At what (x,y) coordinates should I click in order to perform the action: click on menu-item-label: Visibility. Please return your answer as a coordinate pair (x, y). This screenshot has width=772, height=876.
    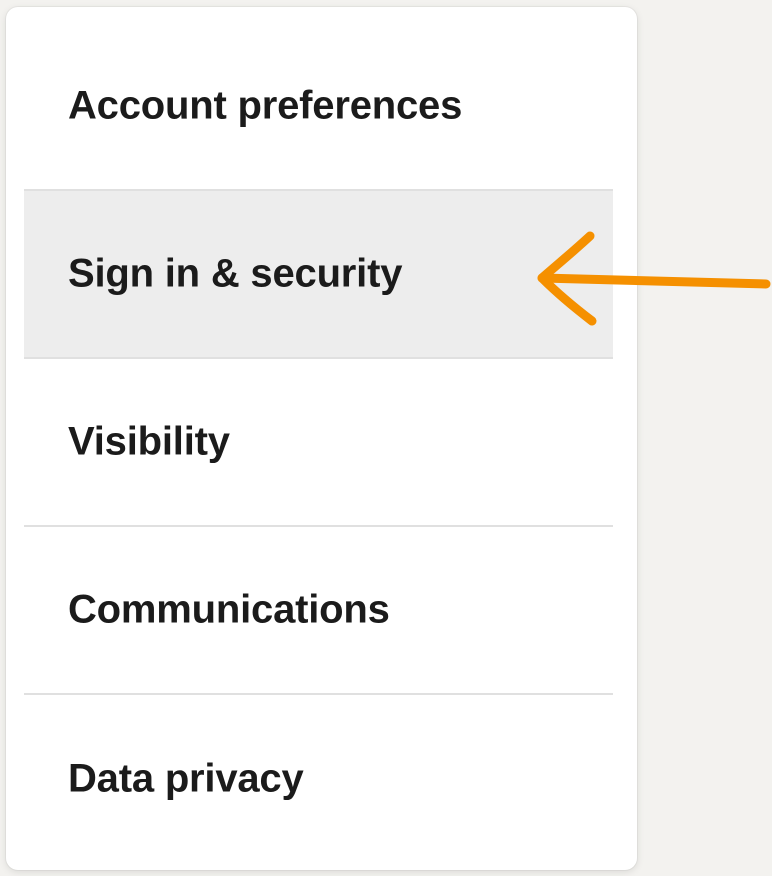
    Looking at the image, I should click on (149, 441).